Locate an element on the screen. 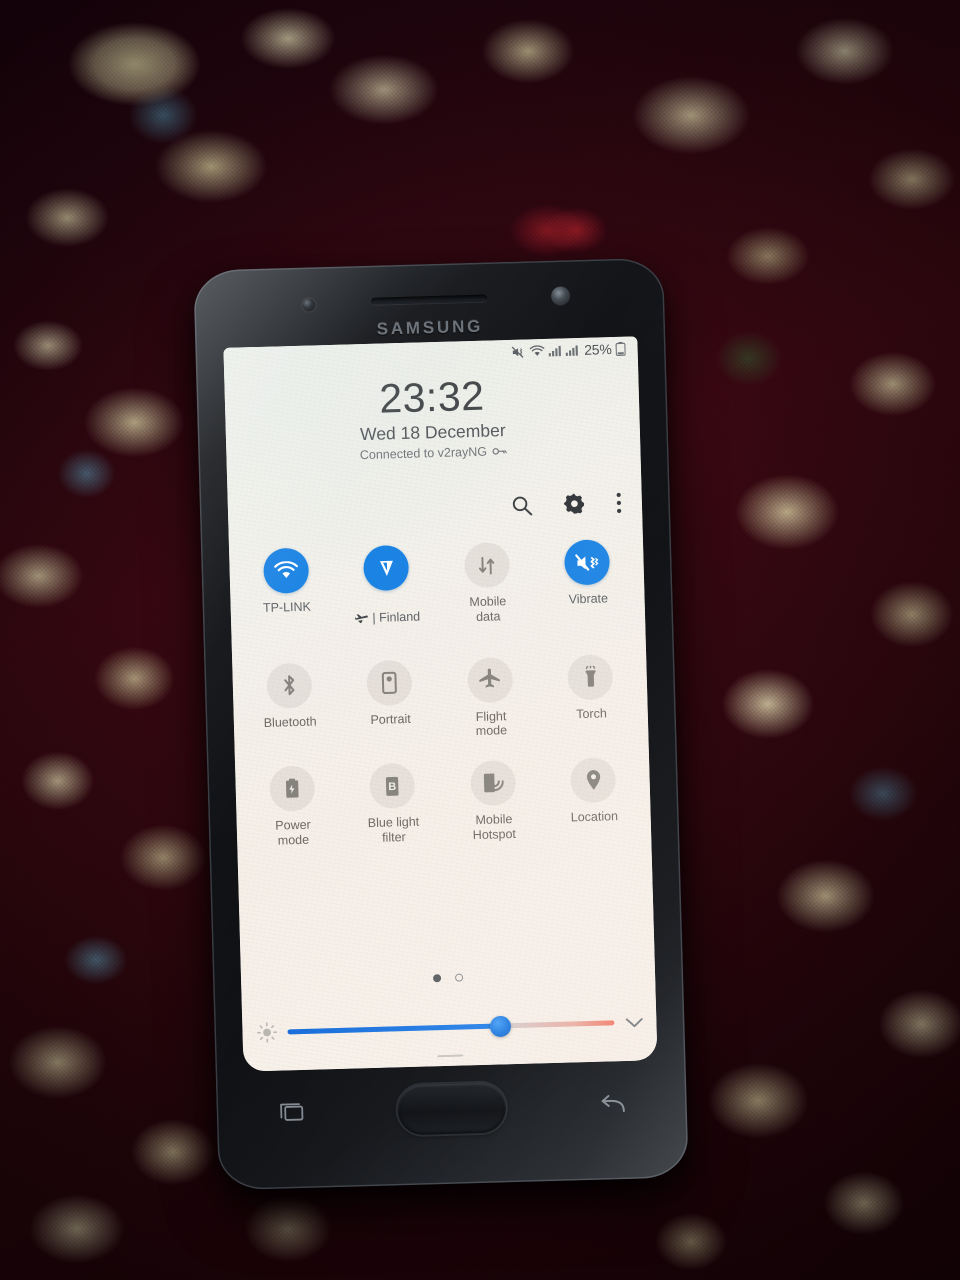 The height and width of the screenshot is (1280, 960). status-bar: 25% is located at coordinates (568, 350).